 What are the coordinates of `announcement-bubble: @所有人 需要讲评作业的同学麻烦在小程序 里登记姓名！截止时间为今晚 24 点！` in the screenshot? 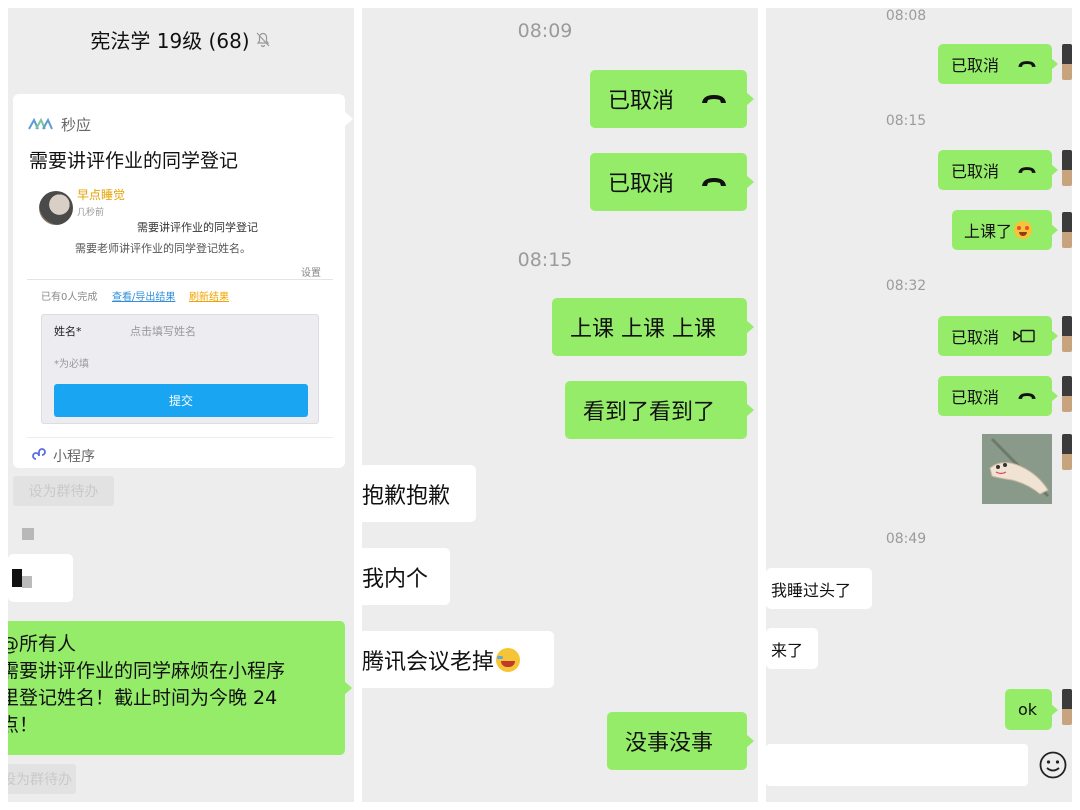 It's located at (180, 688).